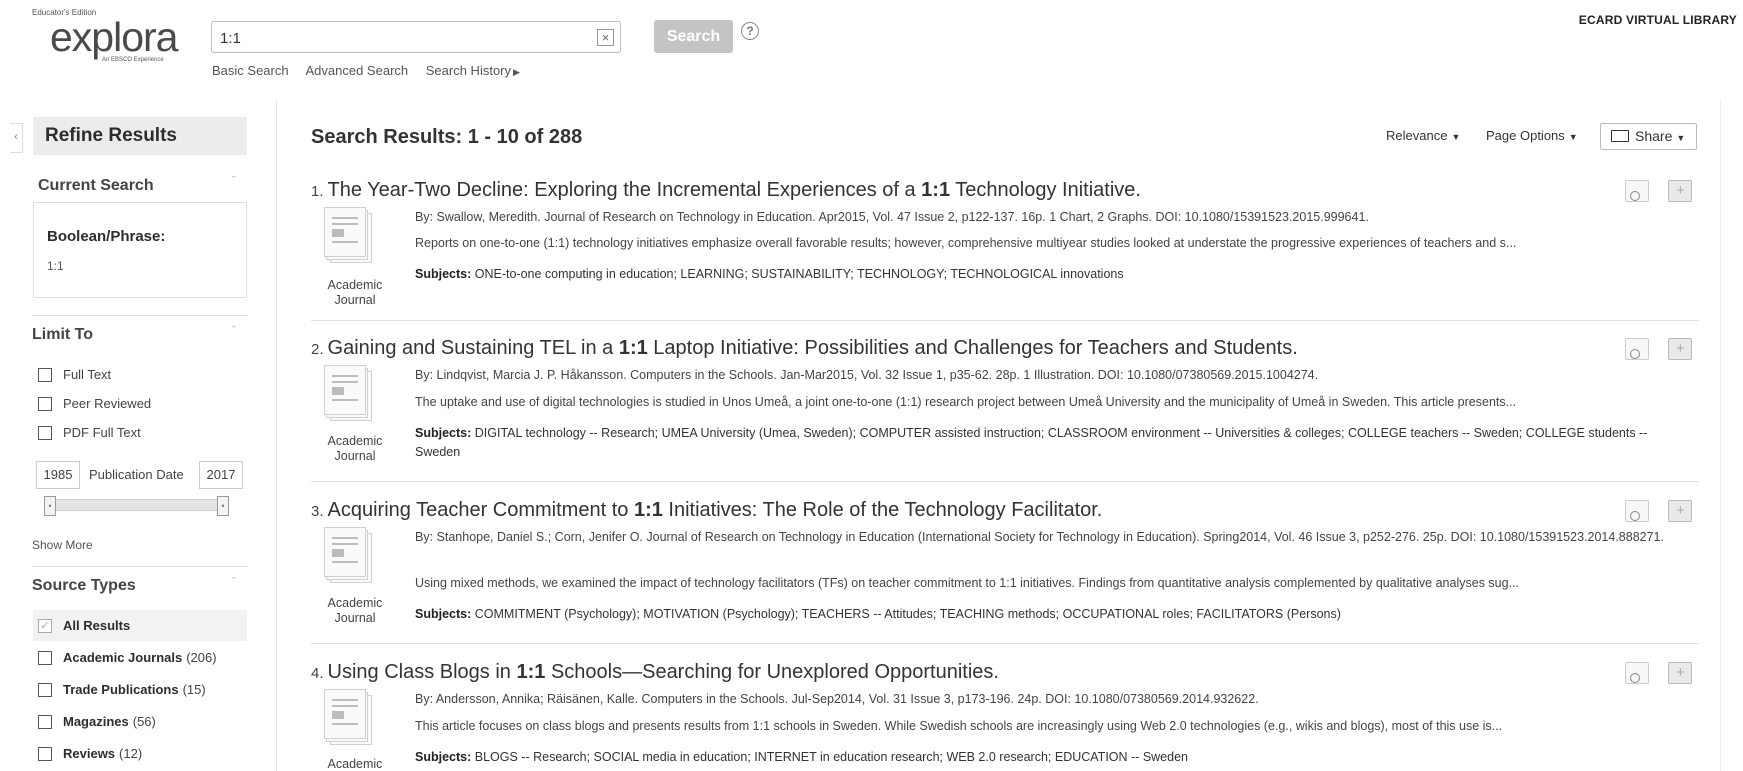 The image size is (1743, 771). Describe the element at coordinates (605, 37) in the screenshot. I see `clear-search-icon: ×` at that location.